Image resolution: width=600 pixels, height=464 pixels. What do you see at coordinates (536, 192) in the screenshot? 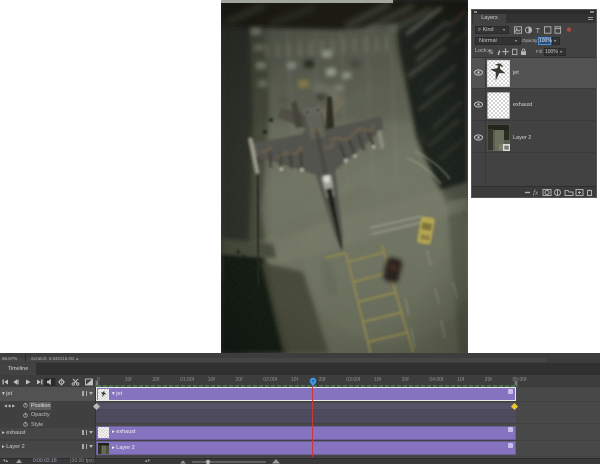
I see `svg-text: fx` at bounding box center [536, 192].